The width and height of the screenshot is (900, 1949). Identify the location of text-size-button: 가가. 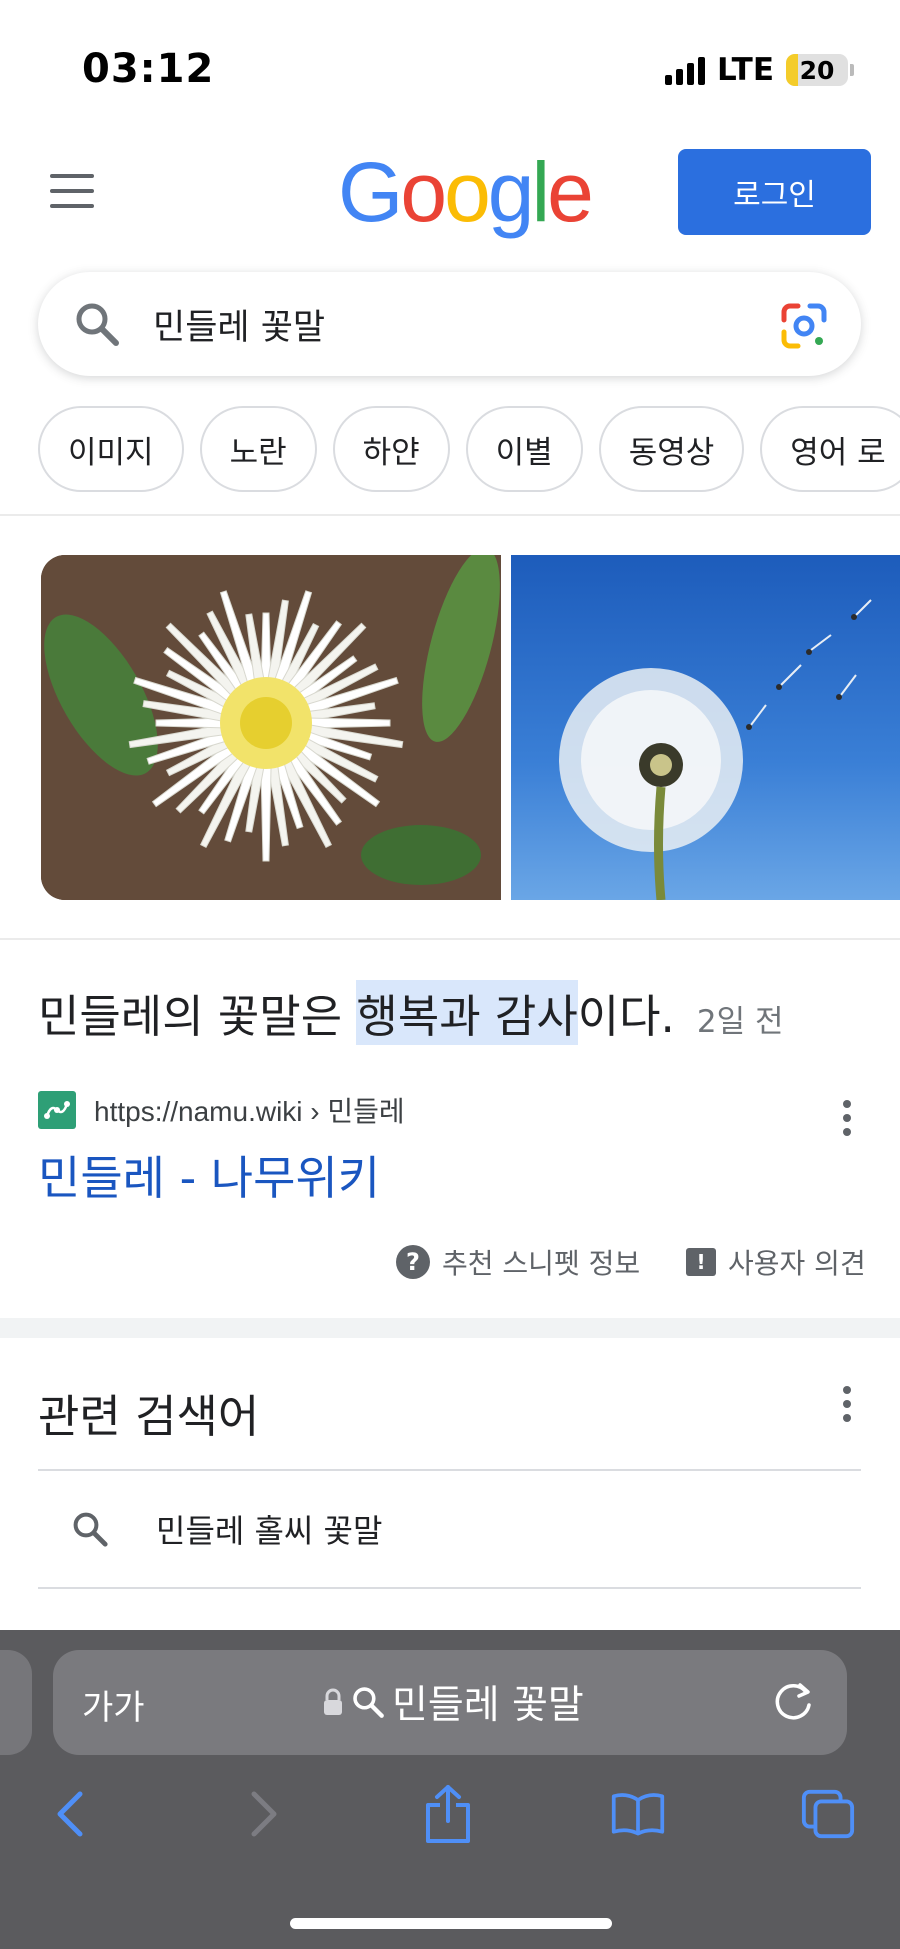
(113, 1704).